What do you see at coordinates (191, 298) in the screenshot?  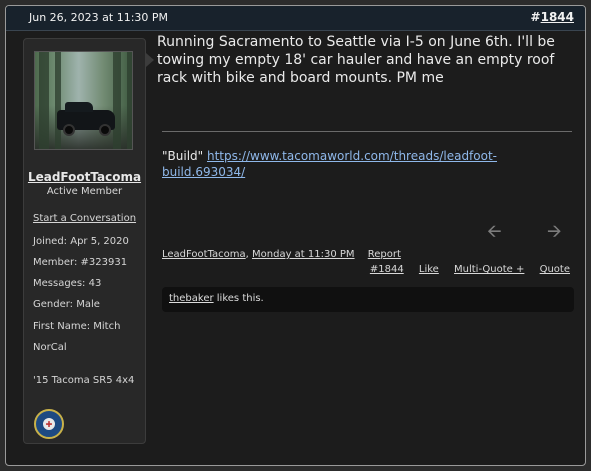 I see `liker-link: thebaker` at bounding box center [191, 298].